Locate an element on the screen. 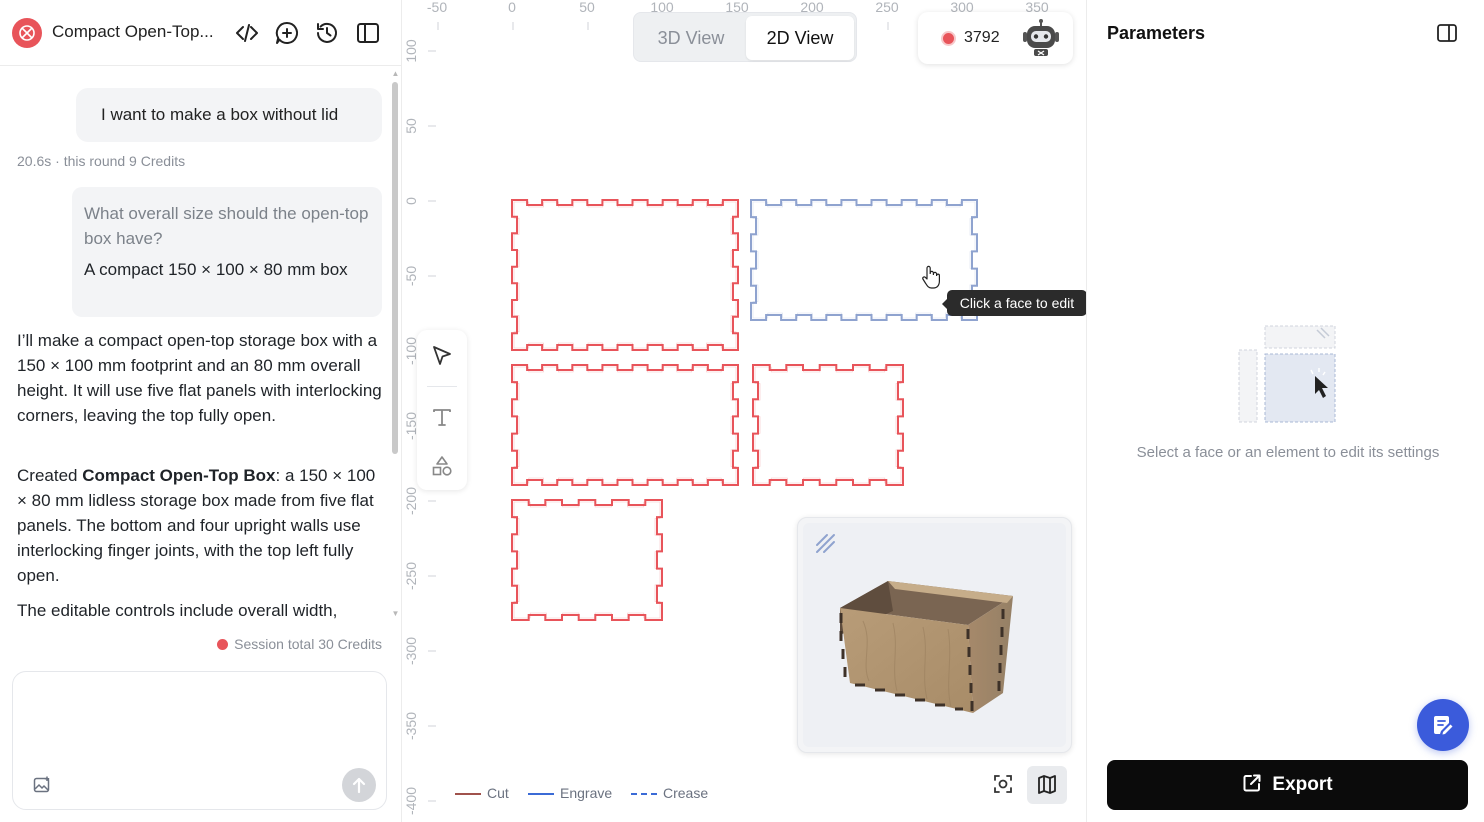 This screenshot has width=1484, height=822. image-upload-icon is located at coordinates (42, 785).